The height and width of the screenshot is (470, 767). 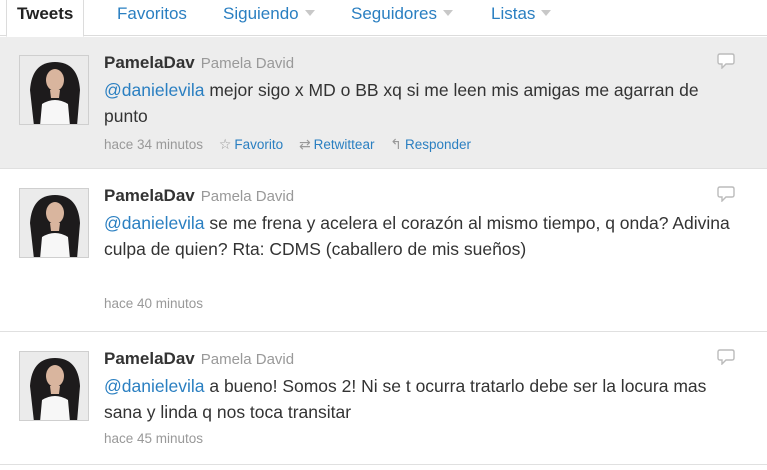 I want to click on retweet-button: ⇄ Retwittear, so click(x=336, y=144).